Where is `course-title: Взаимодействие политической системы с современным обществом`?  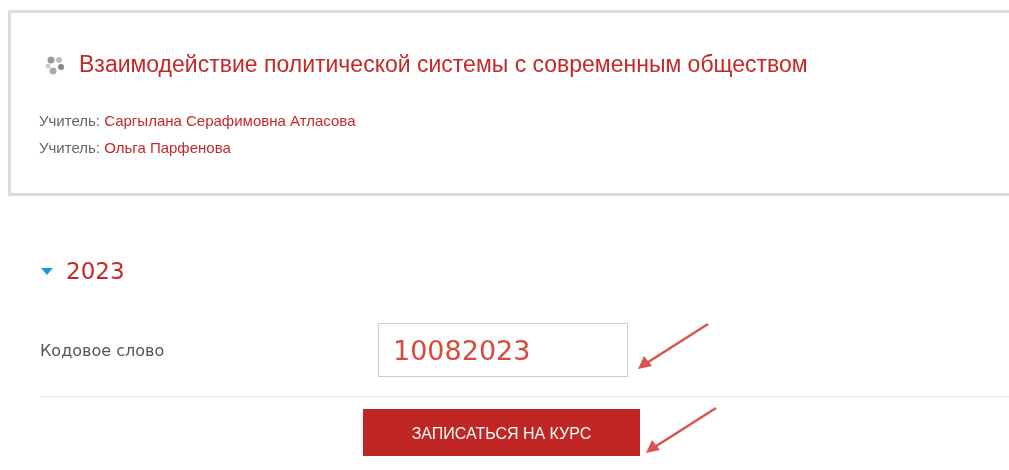
course-title: Взаимодействие политической системы с современным обществом is located at coordinates (443, 64).